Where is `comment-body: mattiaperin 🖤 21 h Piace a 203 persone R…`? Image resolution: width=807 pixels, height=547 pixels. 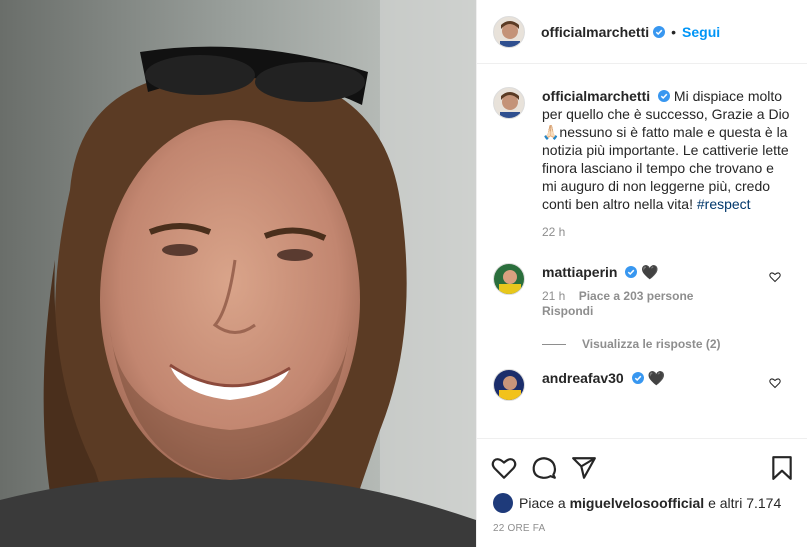 comment-body: mattiaperin 🖤 21 h Piace a 203 persone R… is located at coordinates (657, 291).